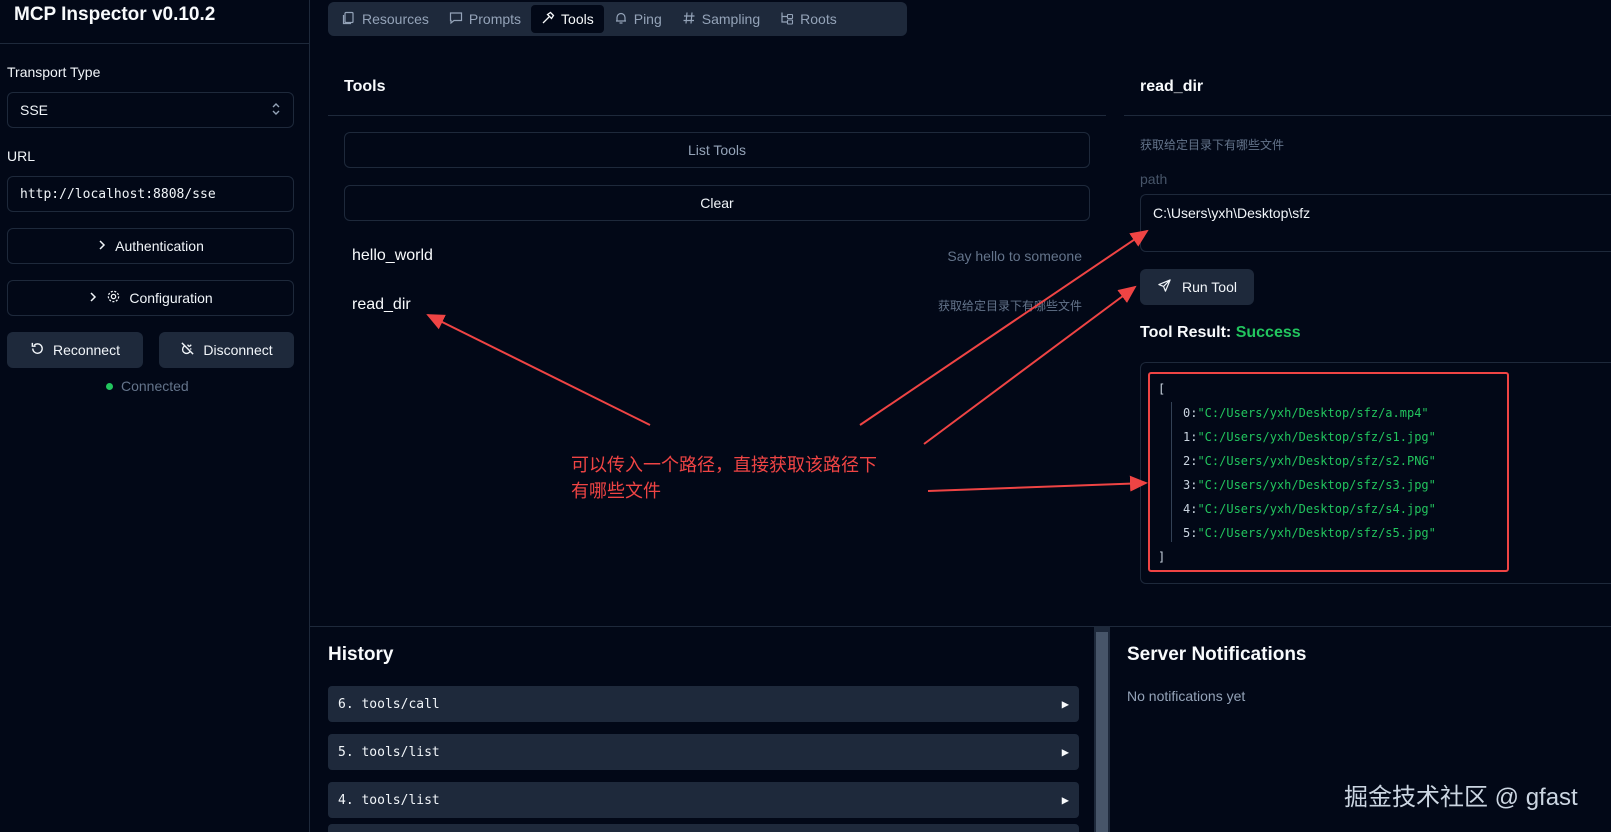  Describe the element at coordinates (717, 203) in the screenshot. I see `clear-button: Clear` at that location.